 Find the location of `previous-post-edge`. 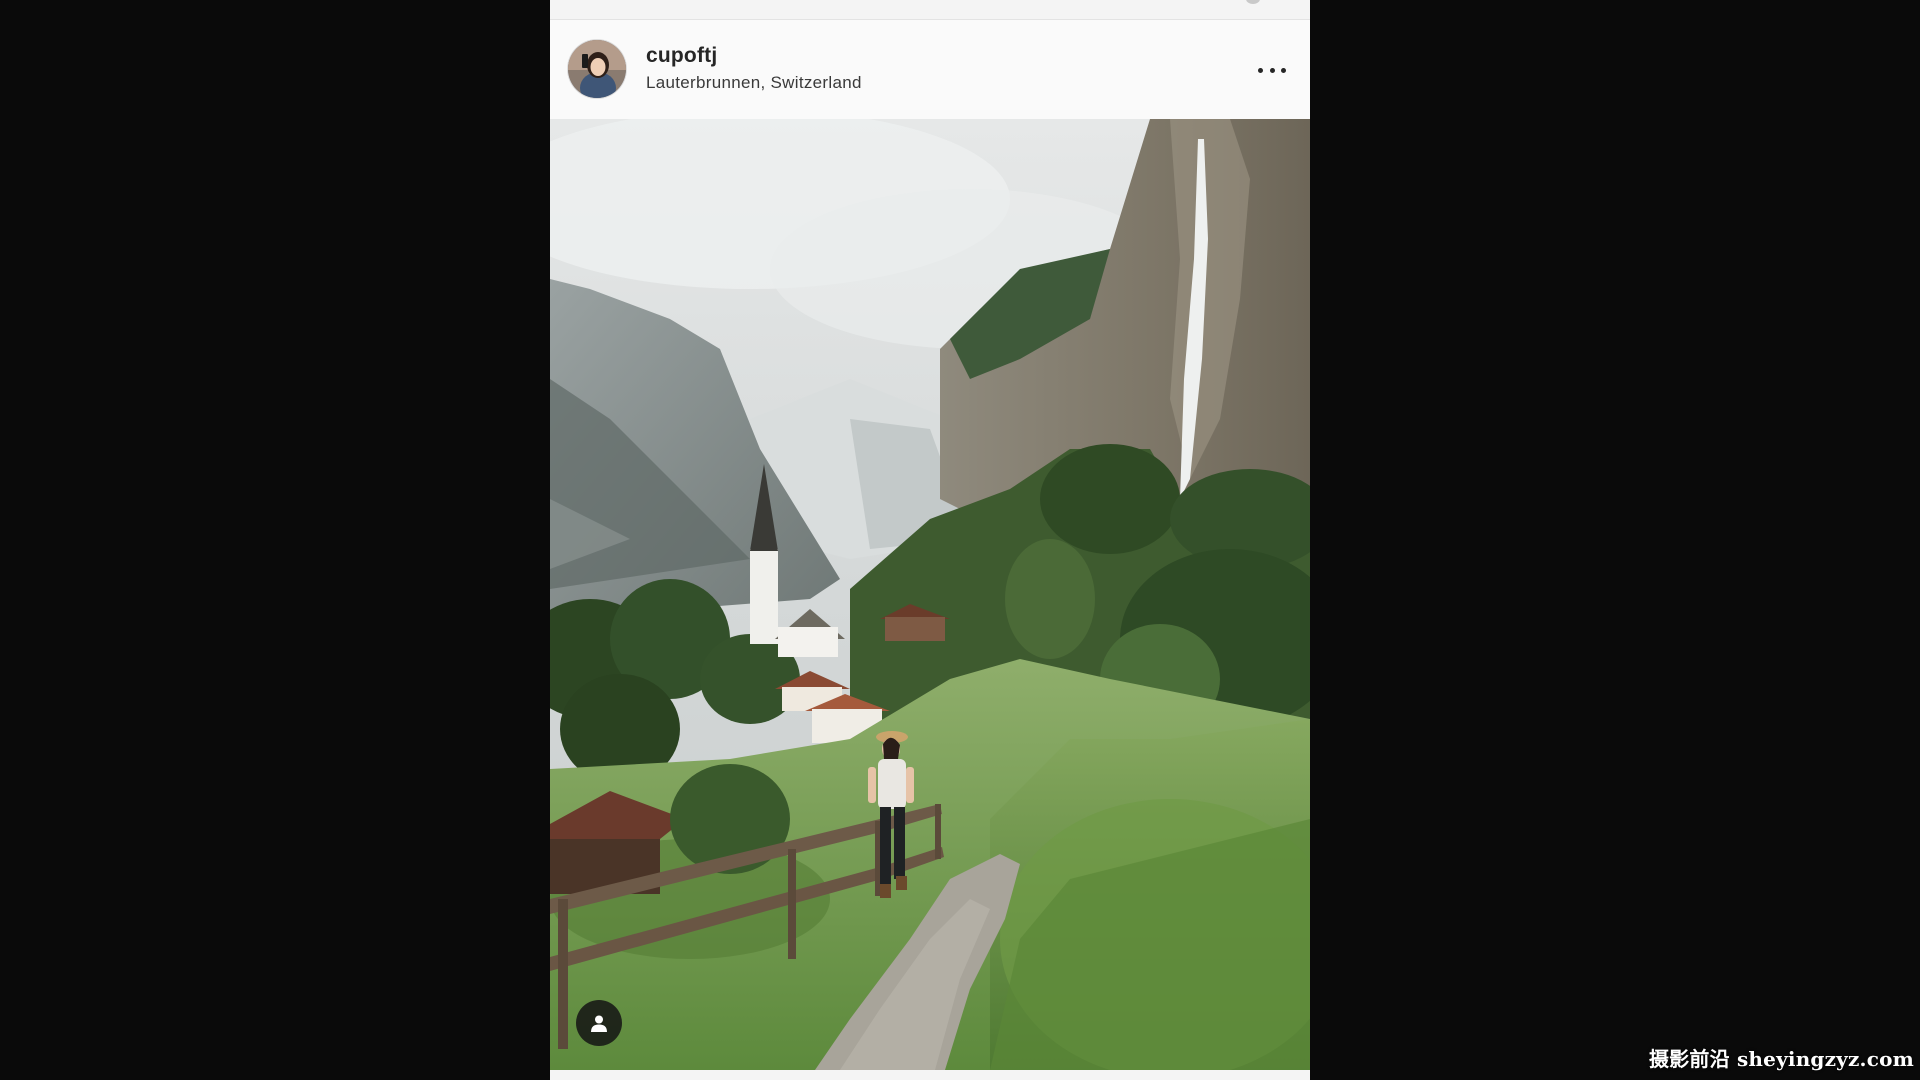

previous-post-edge is located at coordinates (930, 10).